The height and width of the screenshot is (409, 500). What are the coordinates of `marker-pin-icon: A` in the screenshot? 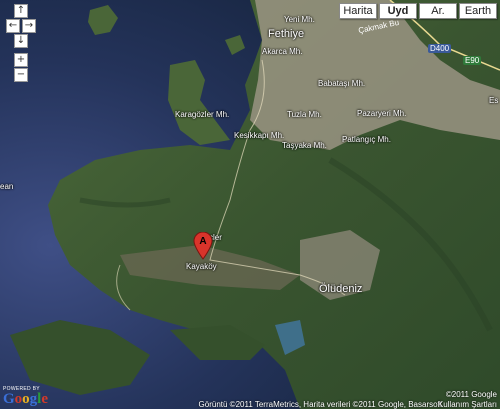 It's located at (203, 245).